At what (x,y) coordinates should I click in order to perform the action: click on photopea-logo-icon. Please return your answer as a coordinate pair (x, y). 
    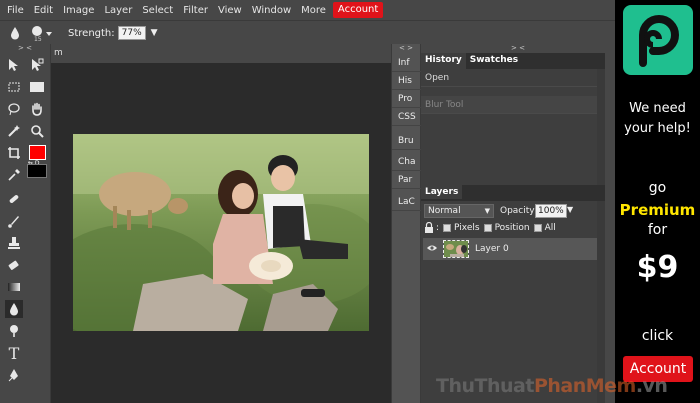
    Looking at the image, I should click on (658, 40).